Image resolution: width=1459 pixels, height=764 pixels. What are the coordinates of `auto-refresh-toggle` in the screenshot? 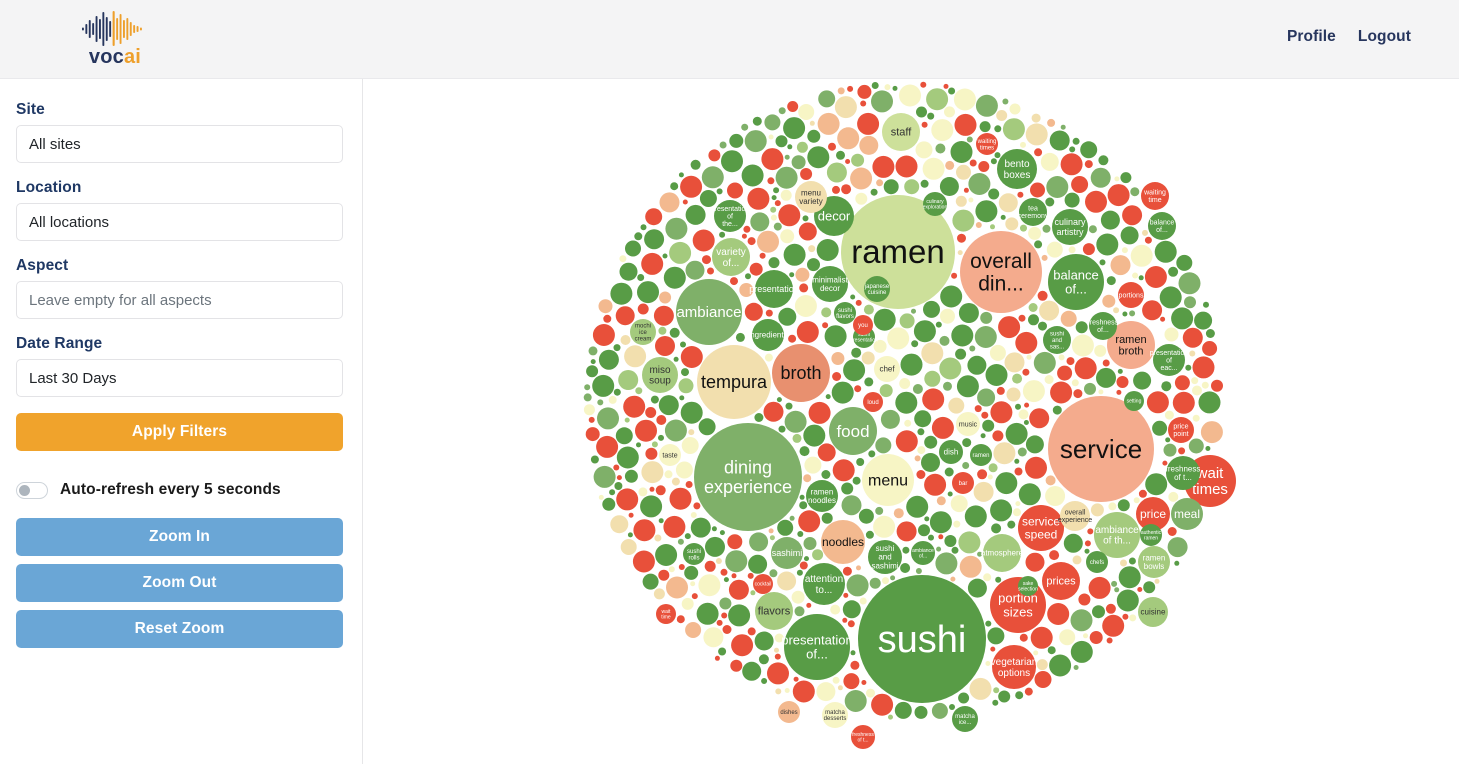 It's located at (32, 490).